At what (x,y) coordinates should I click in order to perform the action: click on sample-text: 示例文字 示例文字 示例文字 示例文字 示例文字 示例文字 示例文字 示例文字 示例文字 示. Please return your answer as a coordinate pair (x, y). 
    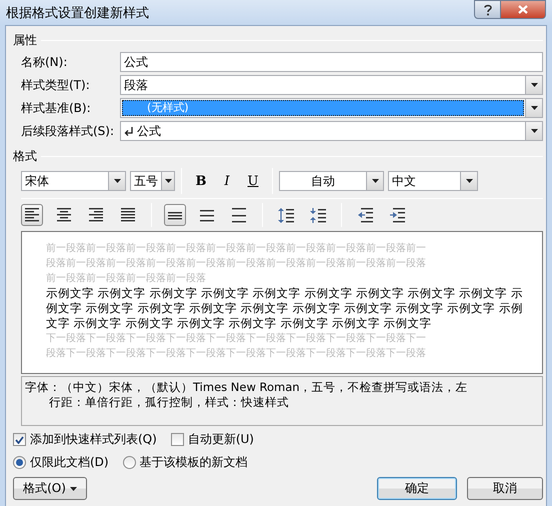
    Looking at the image, I should click on (285, 293).